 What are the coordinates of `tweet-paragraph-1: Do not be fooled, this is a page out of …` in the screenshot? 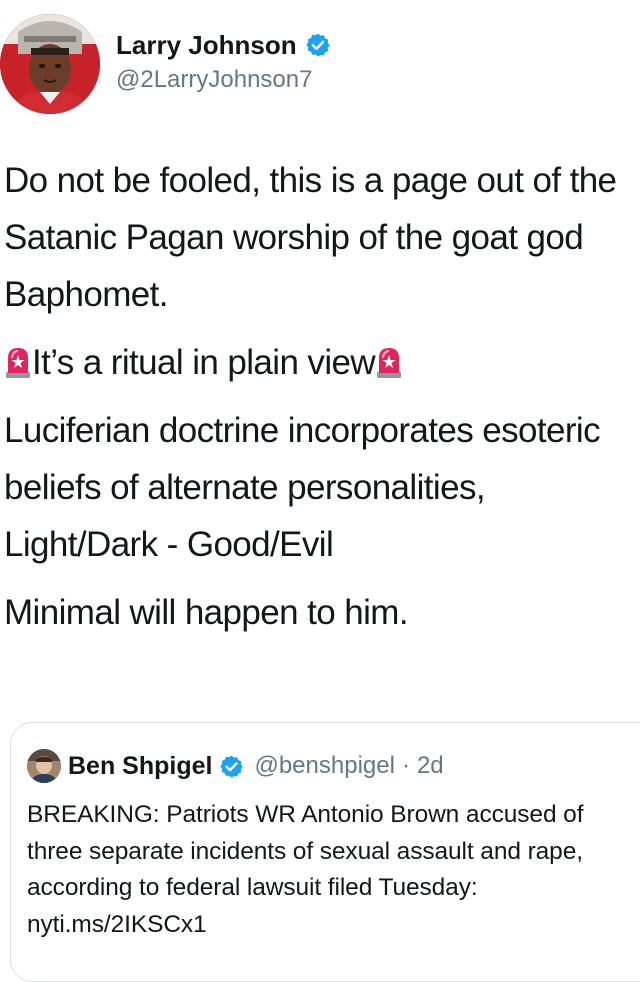 It's located at (310, 237).